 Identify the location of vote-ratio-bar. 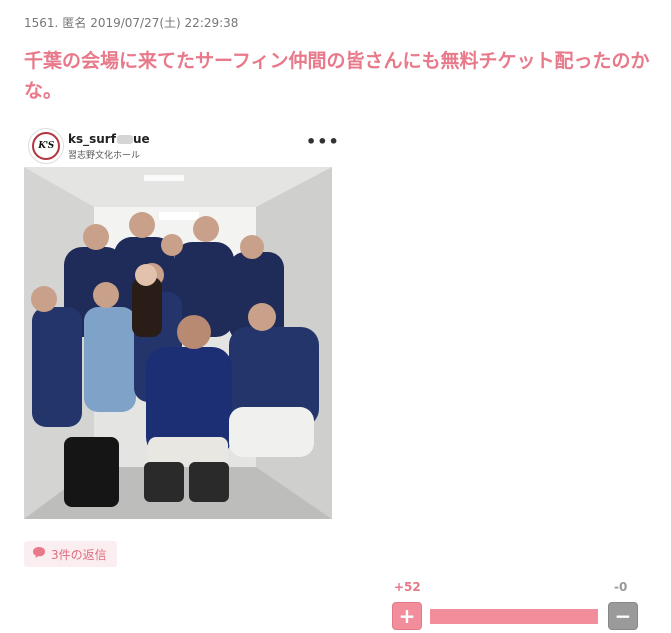
(514, 616).